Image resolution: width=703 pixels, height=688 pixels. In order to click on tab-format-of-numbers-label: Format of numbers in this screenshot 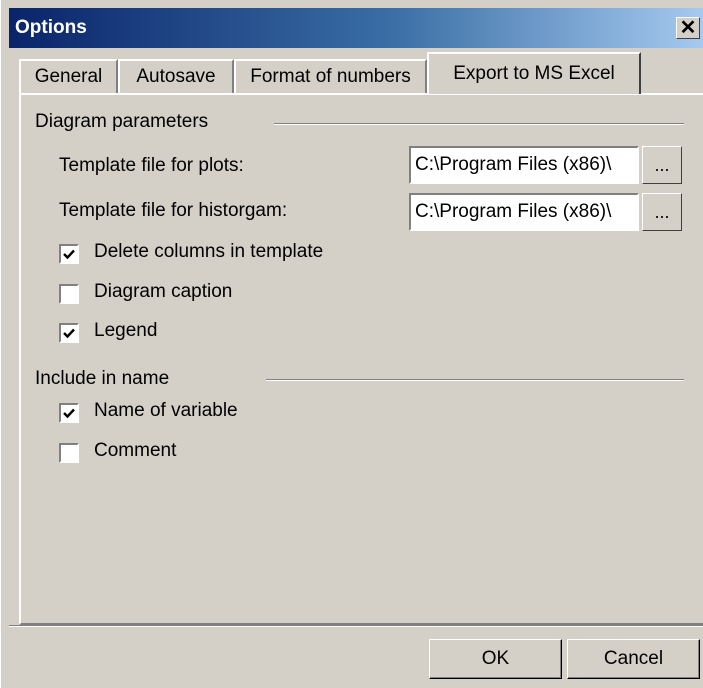, I will do `click(330, 76)`.